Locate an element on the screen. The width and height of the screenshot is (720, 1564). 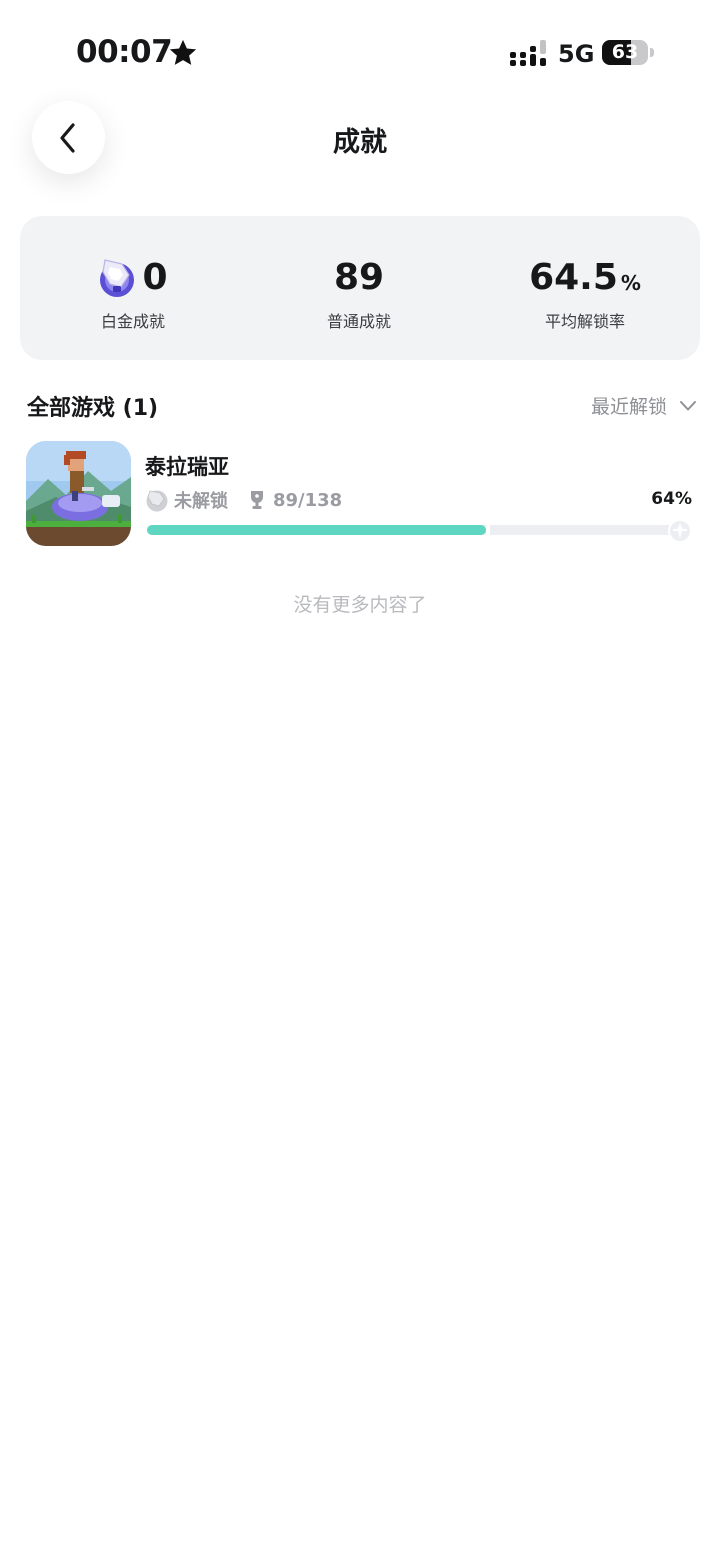
average-label: 平均解锁率 is located at coordinates (584, 321).